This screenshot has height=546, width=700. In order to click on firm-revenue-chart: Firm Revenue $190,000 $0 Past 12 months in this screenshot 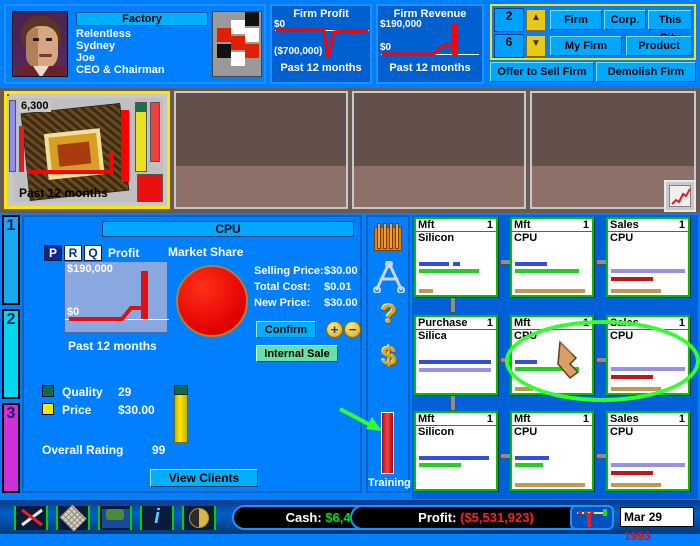, I will do `click(430, 44)`.